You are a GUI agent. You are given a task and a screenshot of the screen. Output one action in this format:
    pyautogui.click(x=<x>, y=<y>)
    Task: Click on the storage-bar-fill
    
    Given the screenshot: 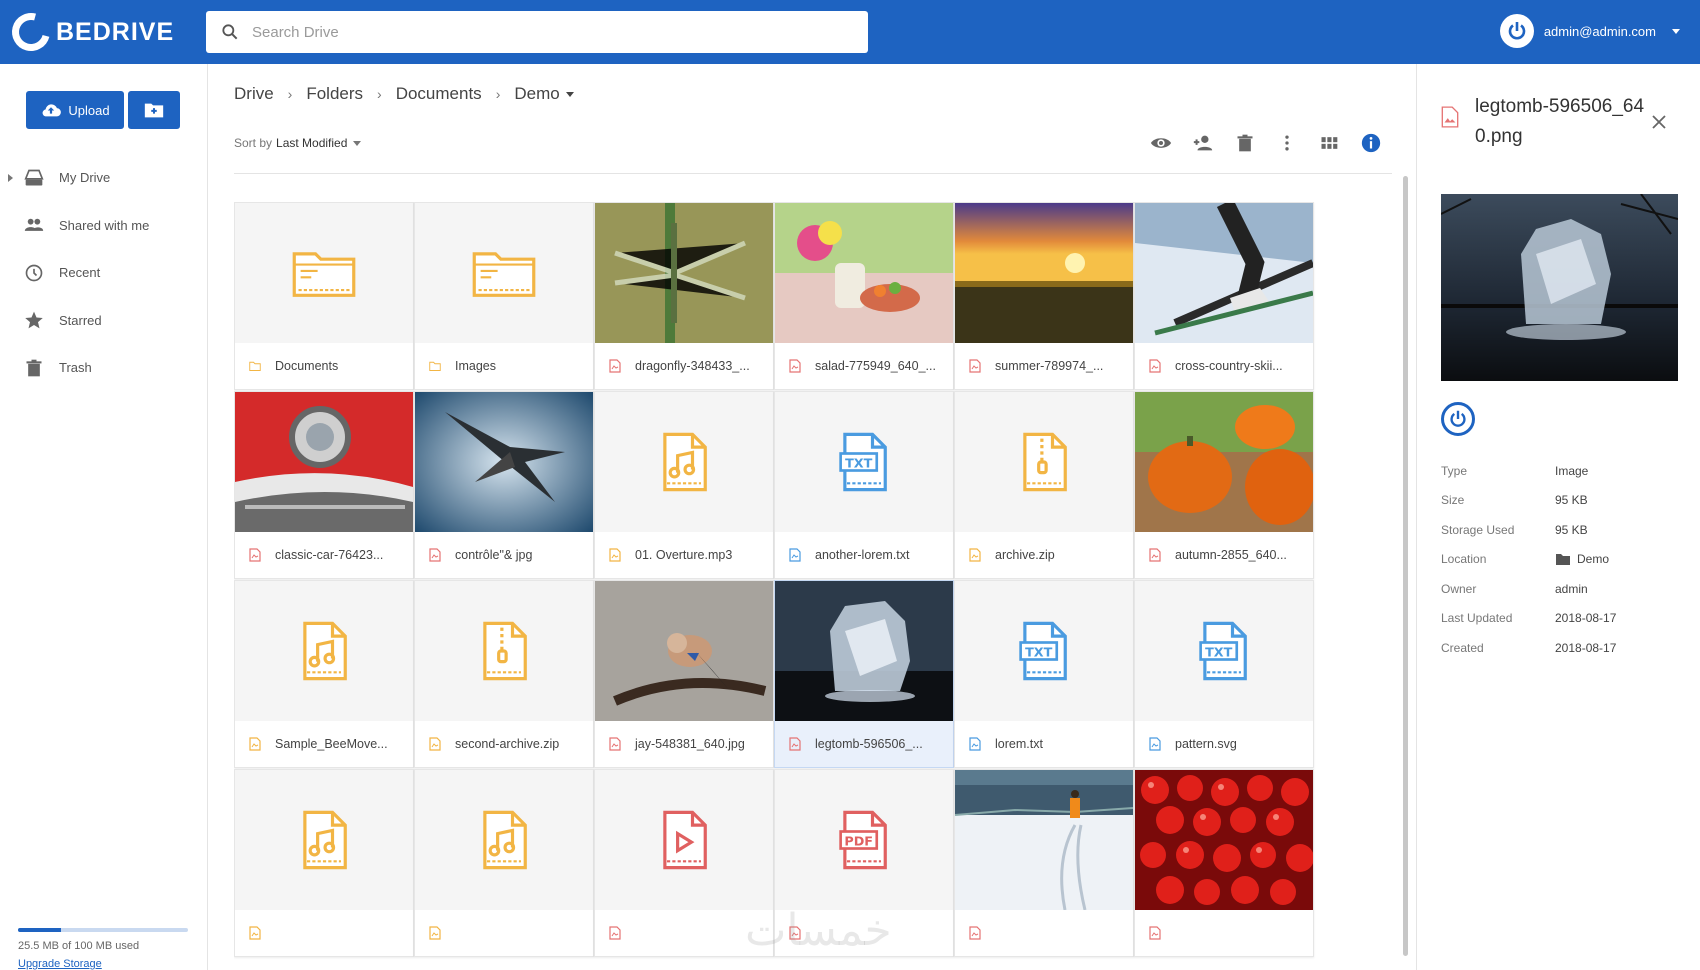 What is the action you would take?
    pyautogui.click(x=40, y=930)
    